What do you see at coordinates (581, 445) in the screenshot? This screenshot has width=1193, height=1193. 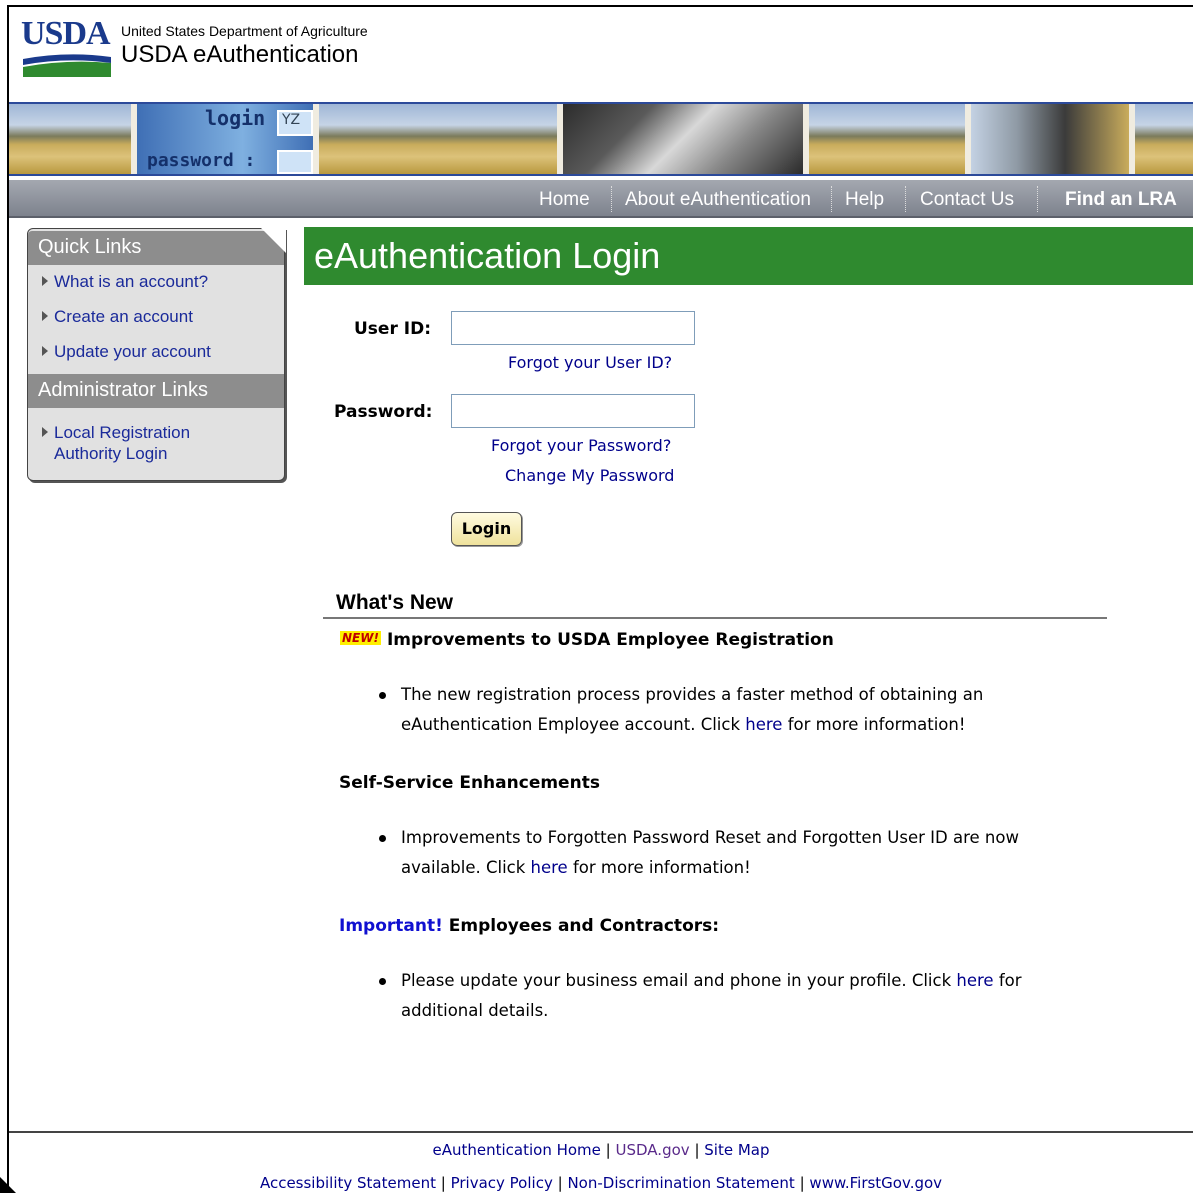 I see `forgot-password-link: Forgot your Password?` at bounding box center [581, 445].